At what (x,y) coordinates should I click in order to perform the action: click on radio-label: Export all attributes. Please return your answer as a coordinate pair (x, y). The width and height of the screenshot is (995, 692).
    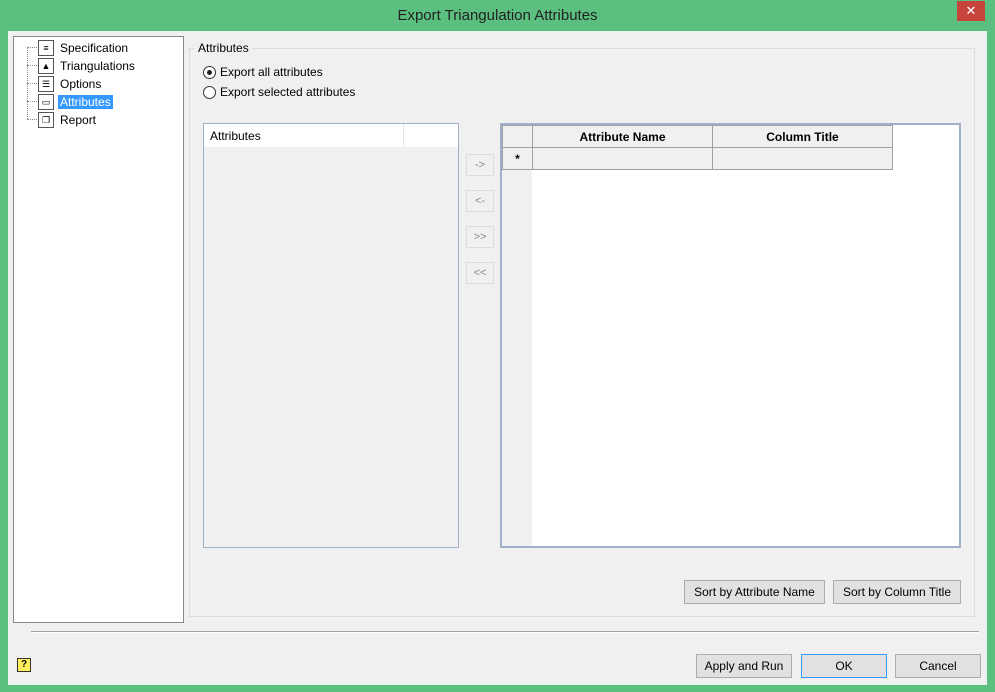
    Looking at the image, I should click on (271, 72).